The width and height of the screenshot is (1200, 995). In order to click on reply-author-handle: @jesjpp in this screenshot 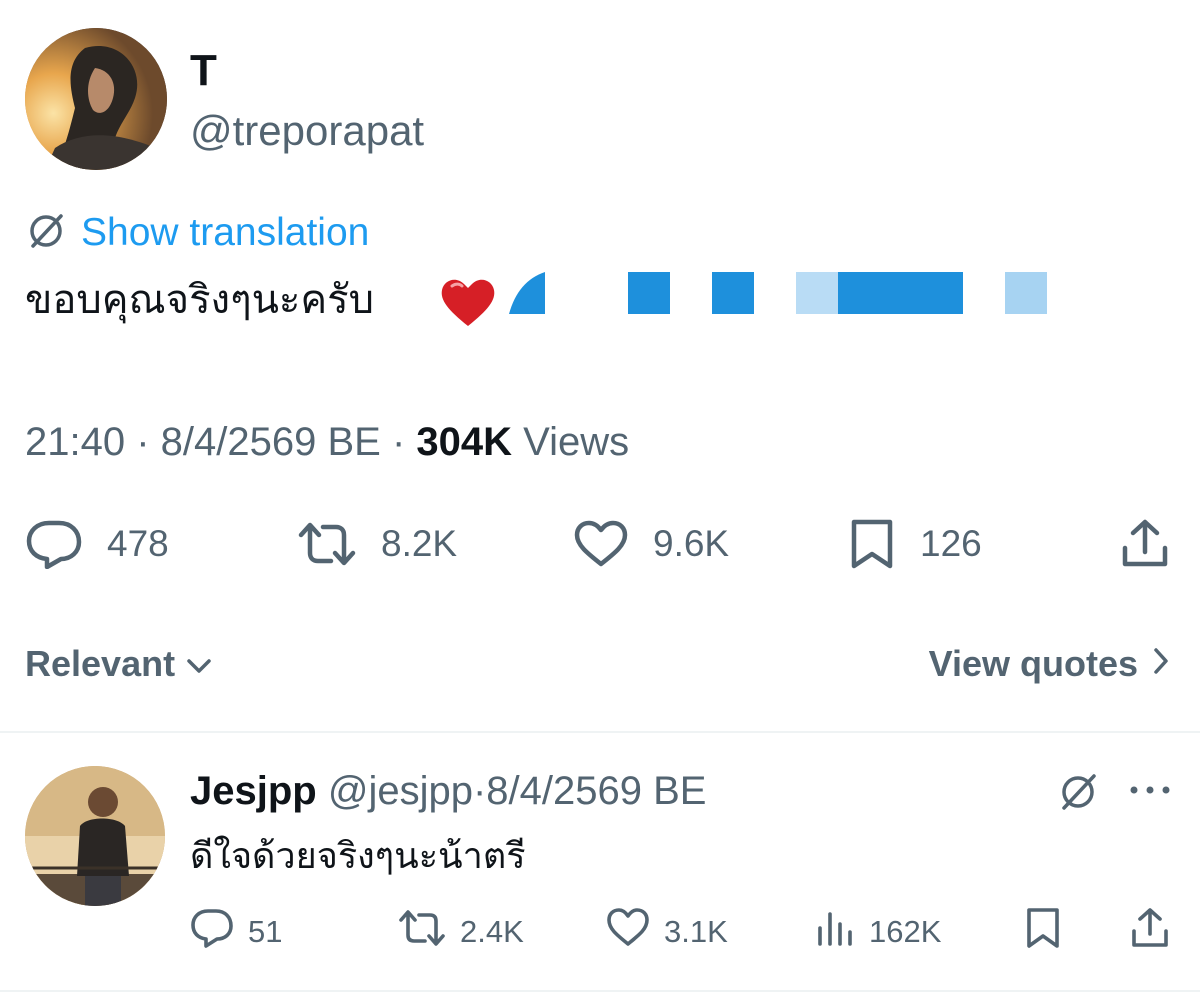, I will do `click(400, 791)`.